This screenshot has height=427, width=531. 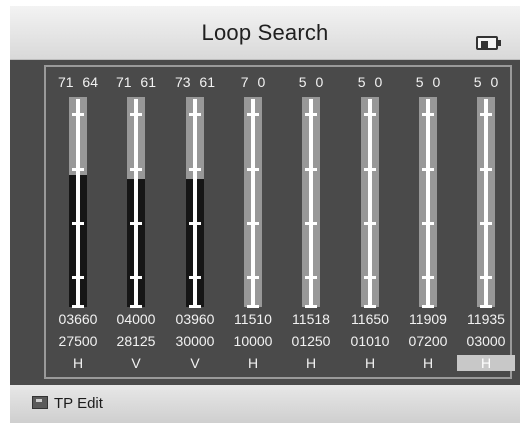 What do you see at coordinates (311, 341) in the screenshot?
I see `symbol-rate-label: 01250` at bounding box center [311, 341].